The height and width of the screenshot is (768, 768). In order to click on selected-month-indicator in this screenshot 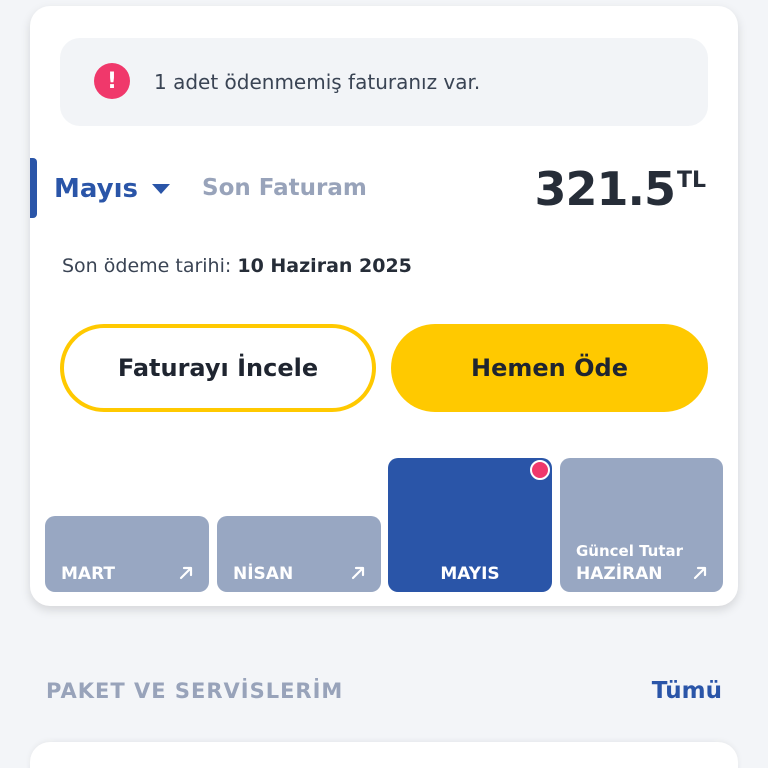, I will do `click(33, 188)`.